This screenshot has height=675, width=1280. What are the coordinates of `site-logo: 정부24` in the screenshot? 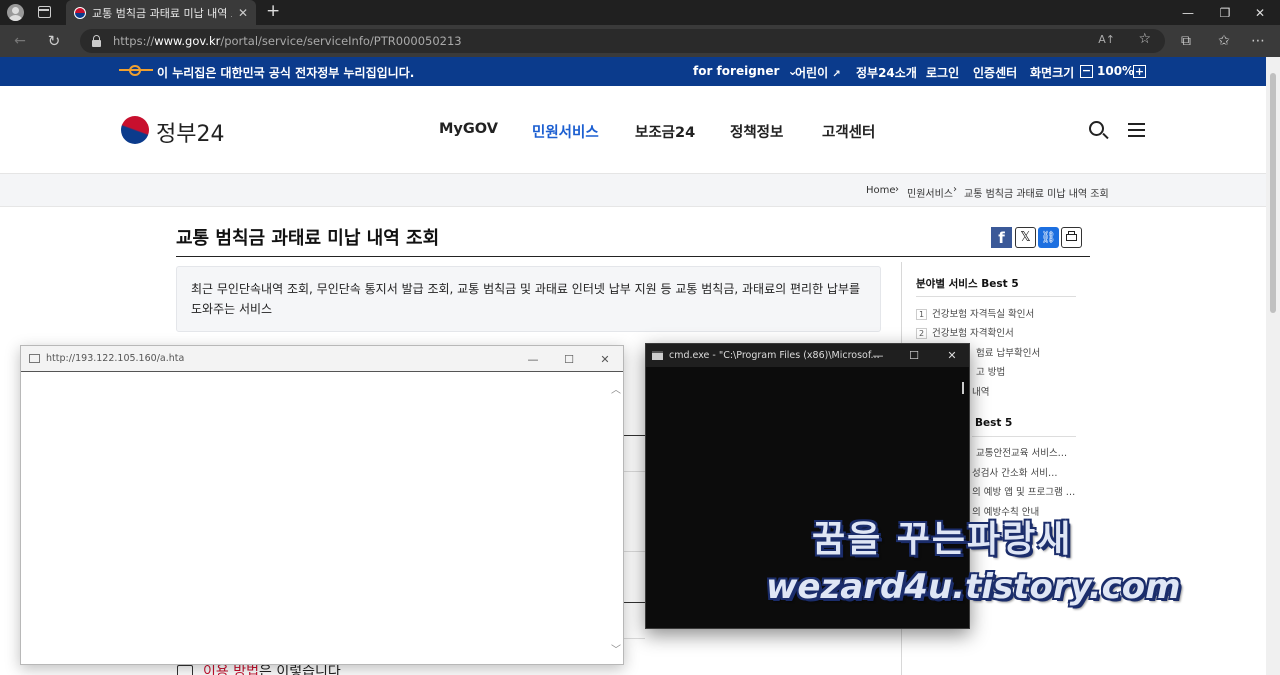 It's located at (190, 132).